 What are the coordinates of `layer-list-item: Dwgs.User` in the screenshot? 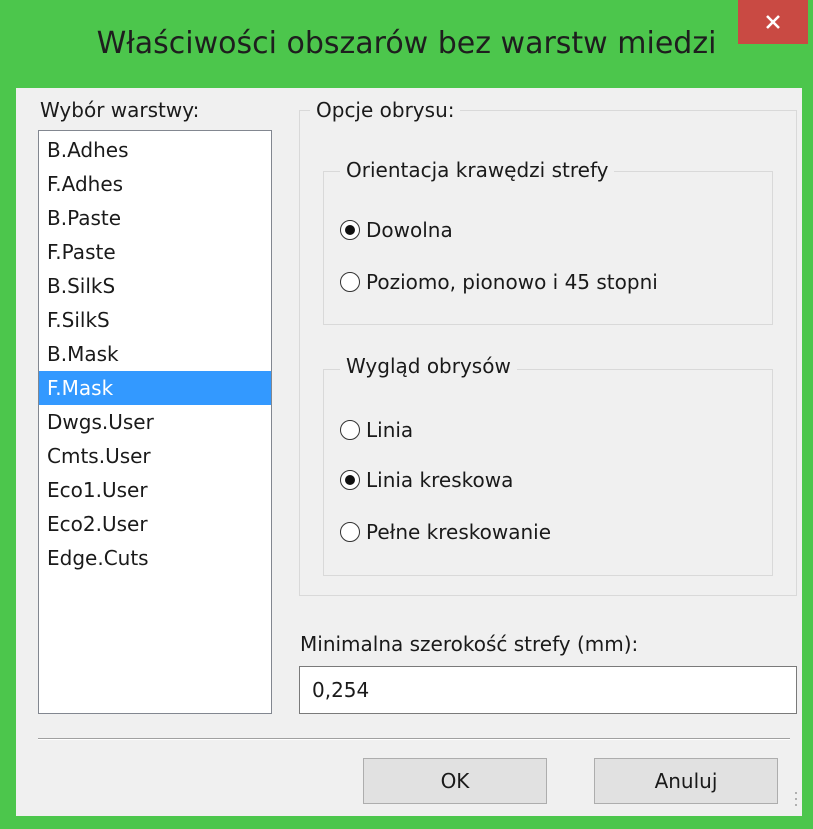 It's located at (155, 422).